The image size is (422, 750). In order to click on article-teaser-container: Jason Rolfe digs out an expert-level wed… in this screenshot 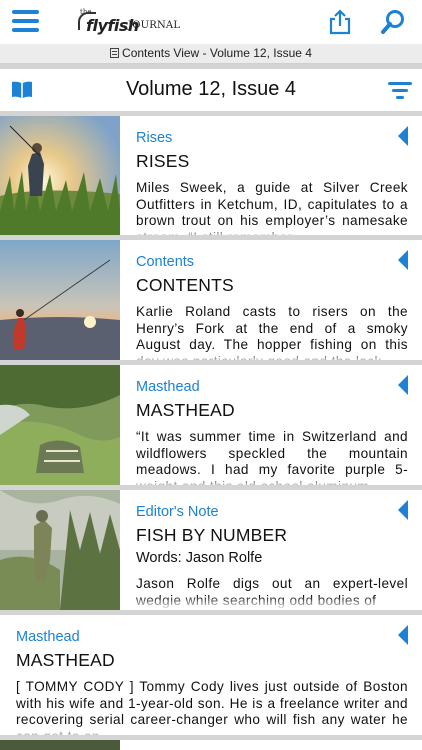, I will do `click(272, 593)`.